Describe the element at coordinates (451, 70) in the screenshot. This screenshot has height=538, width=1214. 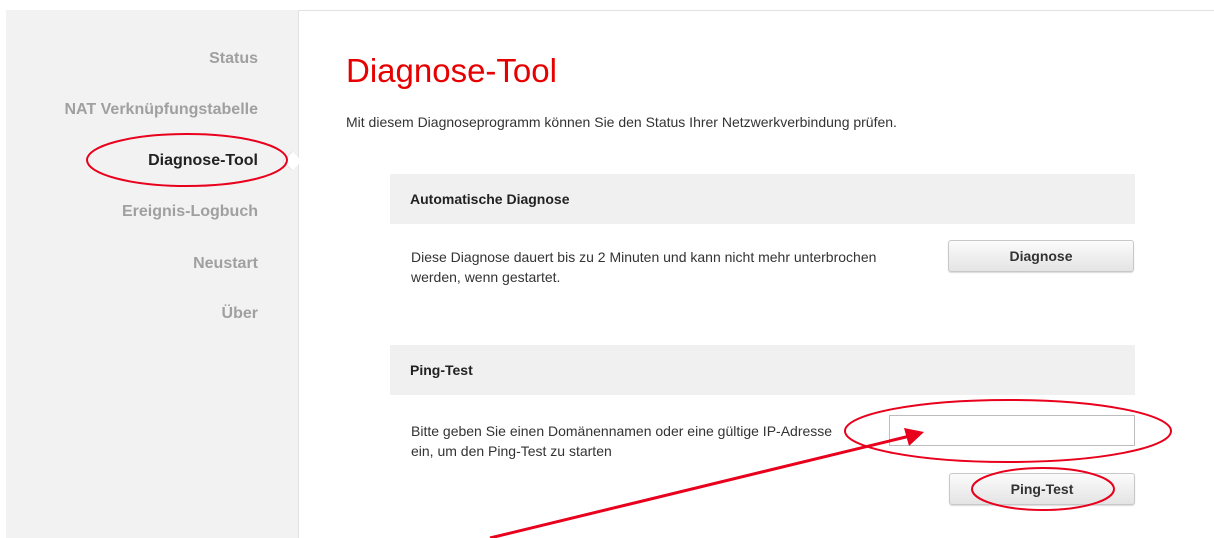
I see `page-title: Diagnose-Tool` at that location.